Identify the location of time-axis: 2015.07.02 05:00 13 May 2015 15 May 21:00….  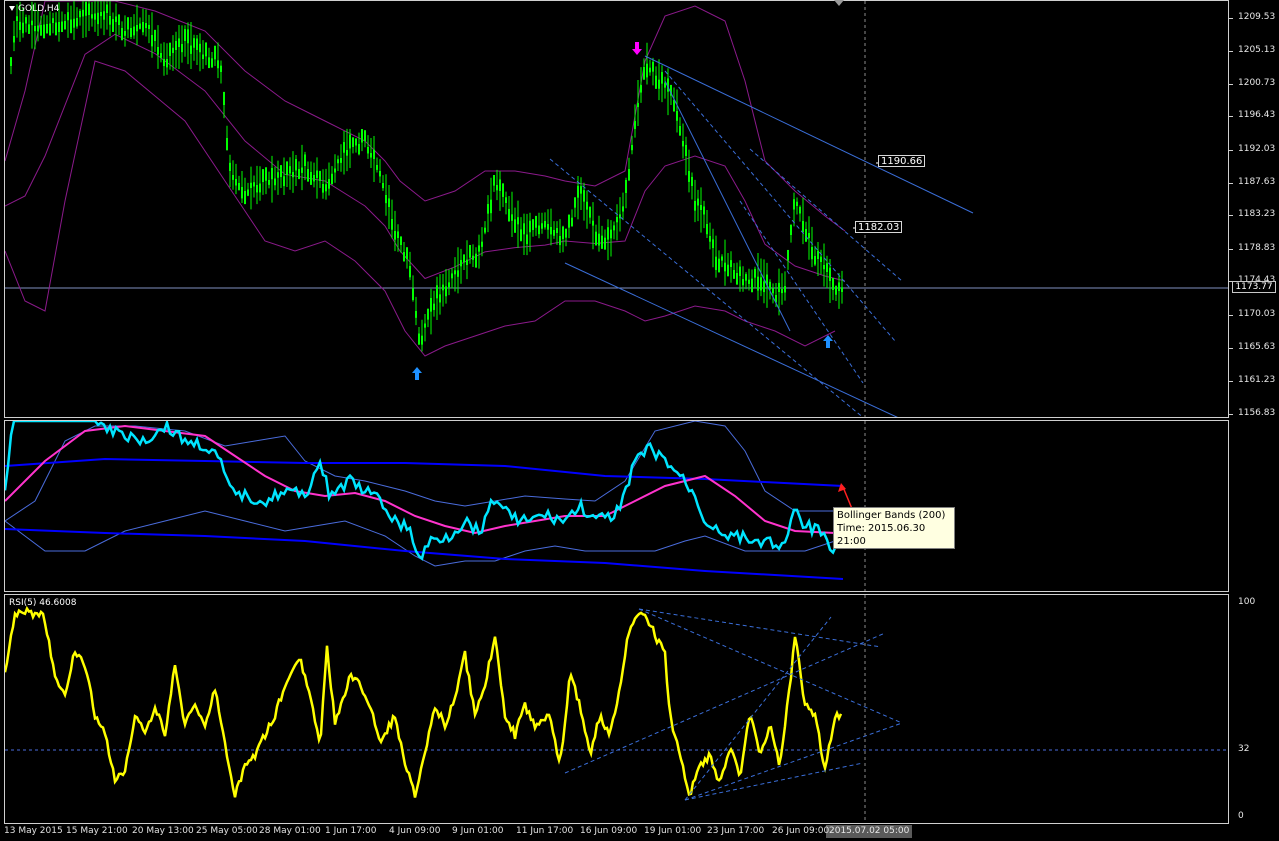
(639, 832).